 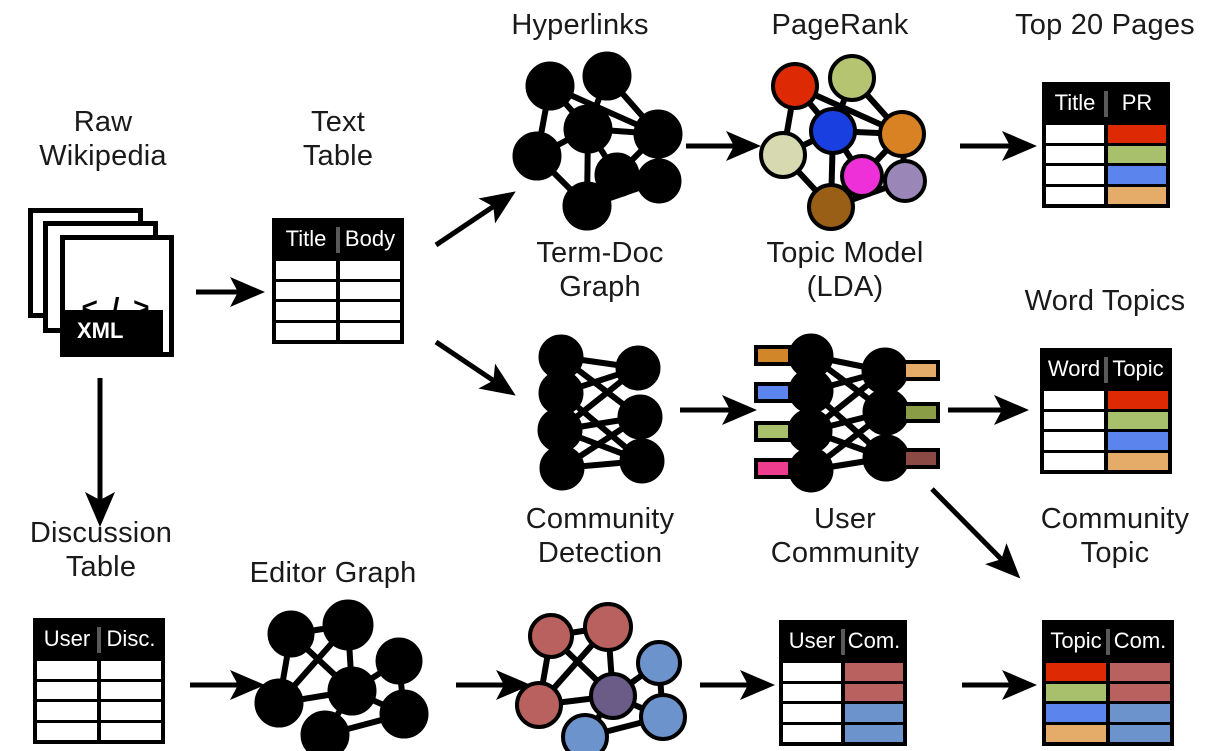 I want to click on community-detection-graph-nodes, so click(x=601, y=676).